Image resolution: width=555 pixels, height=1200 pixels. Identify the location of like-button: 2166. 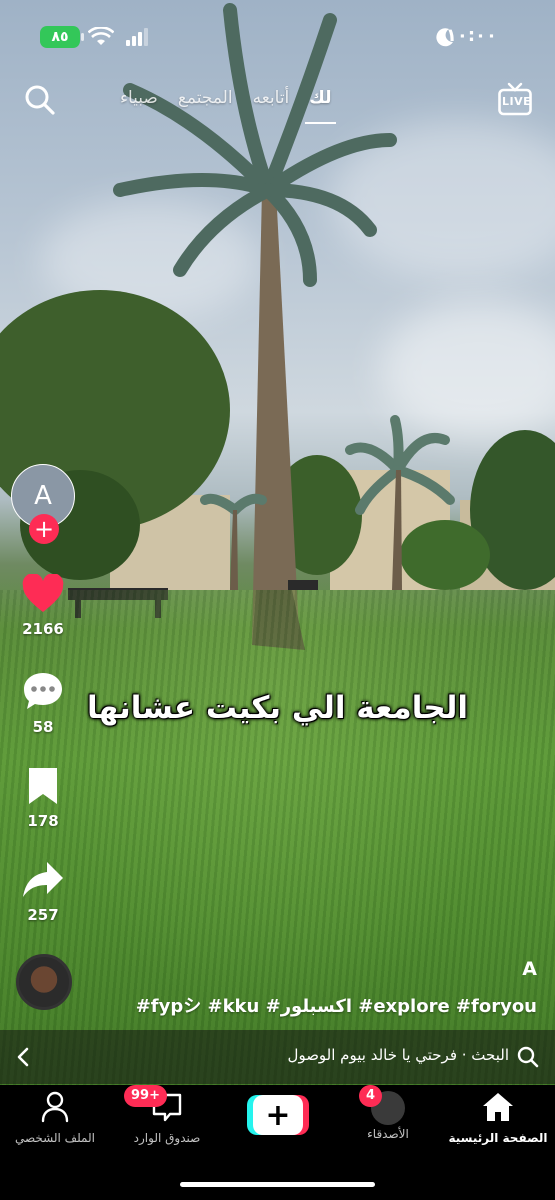
(43, 605).